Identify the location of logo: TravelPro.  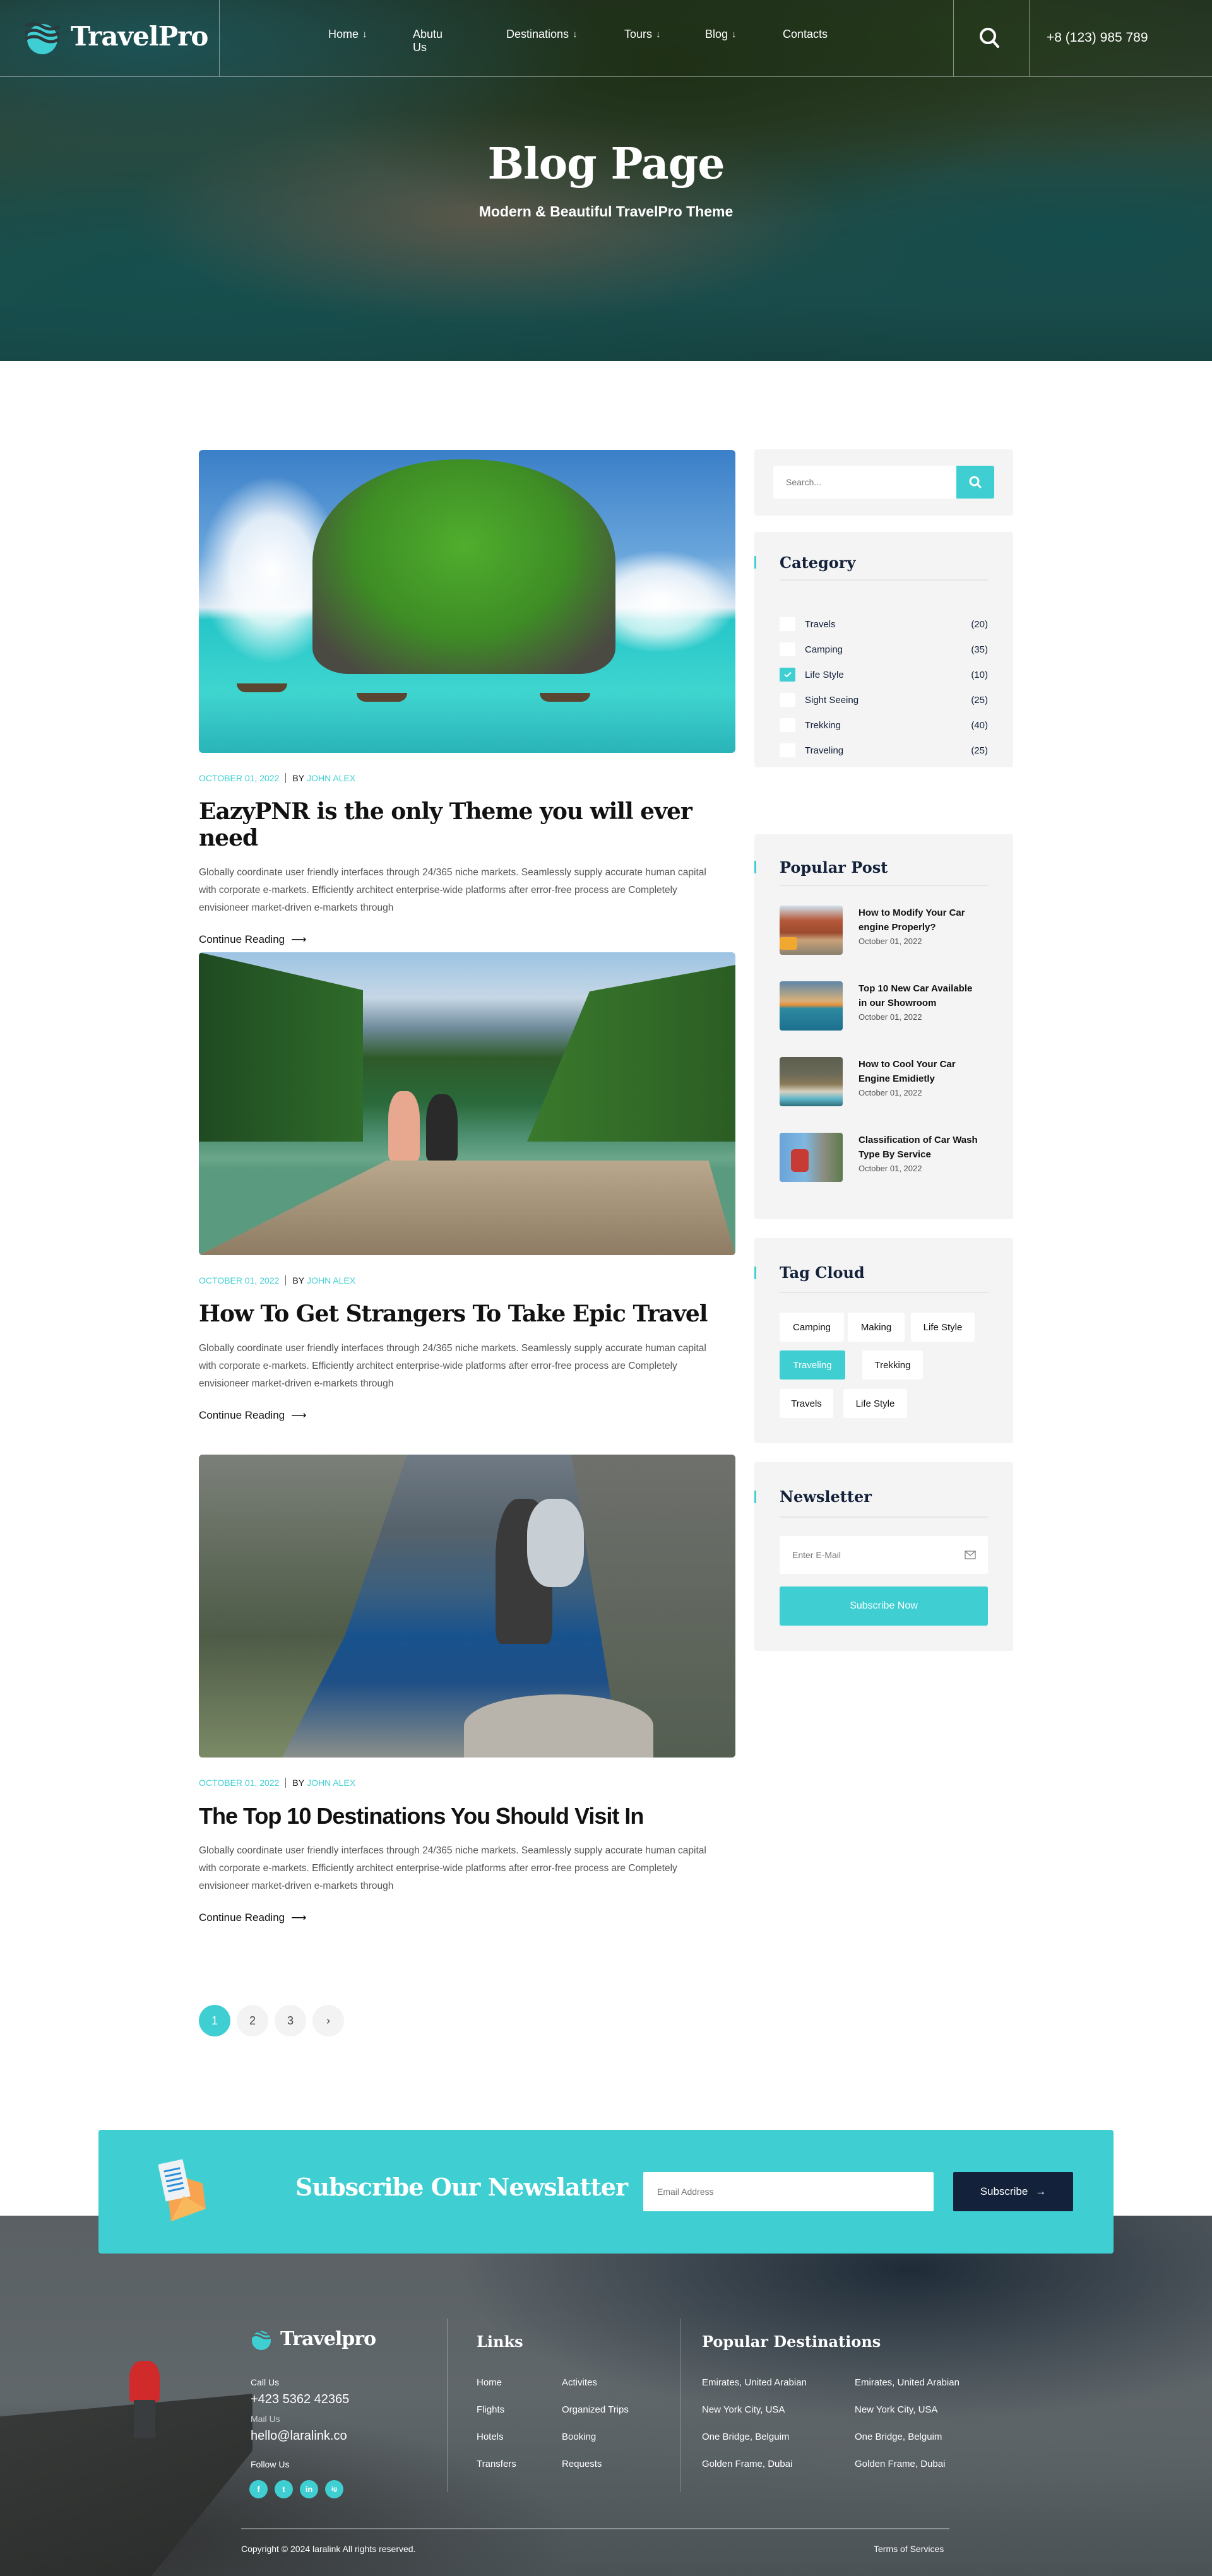
(116, 36).